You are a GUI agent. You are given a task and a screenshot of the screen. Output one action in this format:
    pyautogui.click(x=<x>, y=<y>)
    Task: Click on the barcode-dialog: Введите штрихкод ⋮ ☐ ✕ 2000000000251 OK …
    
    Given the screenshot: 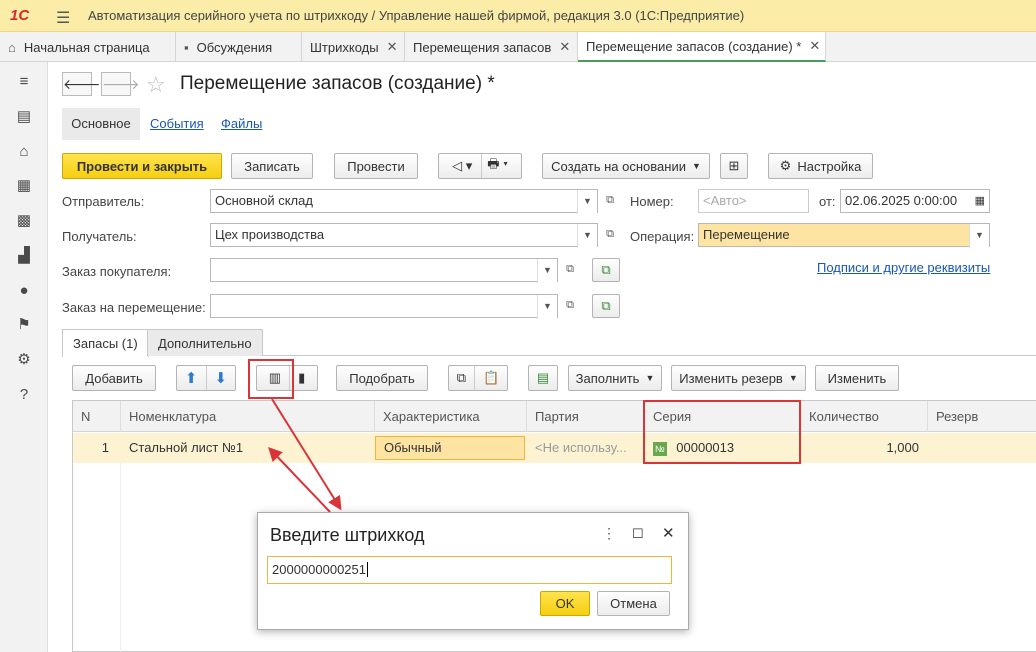 What is the action you would take?
    pyautogui.click(x=473, y=571)
    